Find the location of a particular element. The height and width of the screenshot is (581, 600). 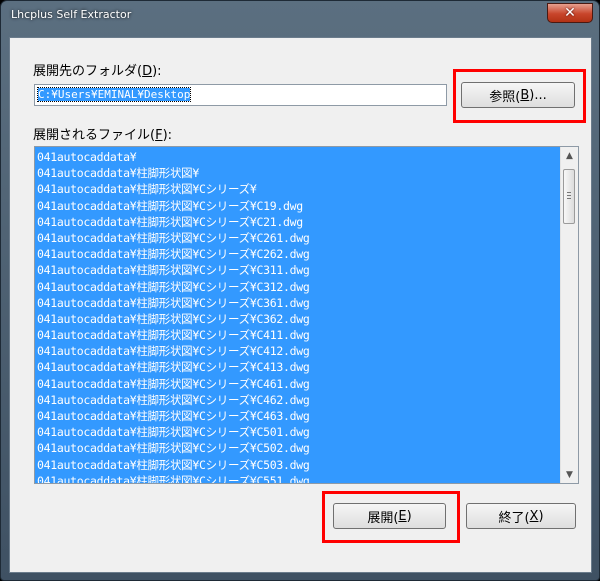

extract-highlight-box is located at coordinates (391, 517).